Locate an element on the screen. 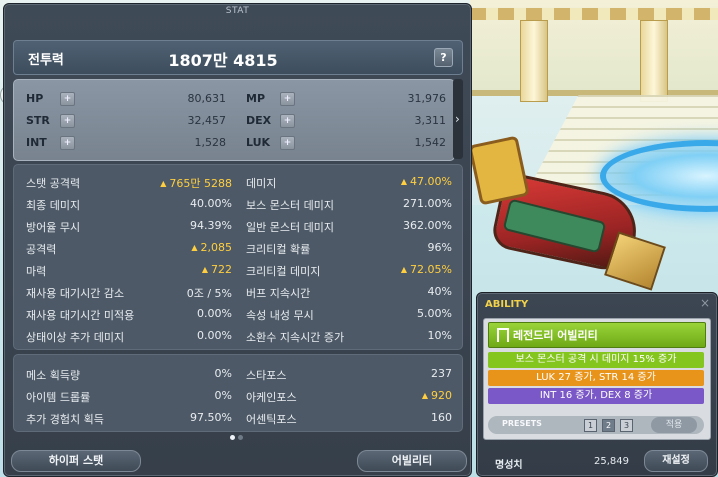  stat-row: INT +1,528 is located at coordinates (126, 145).